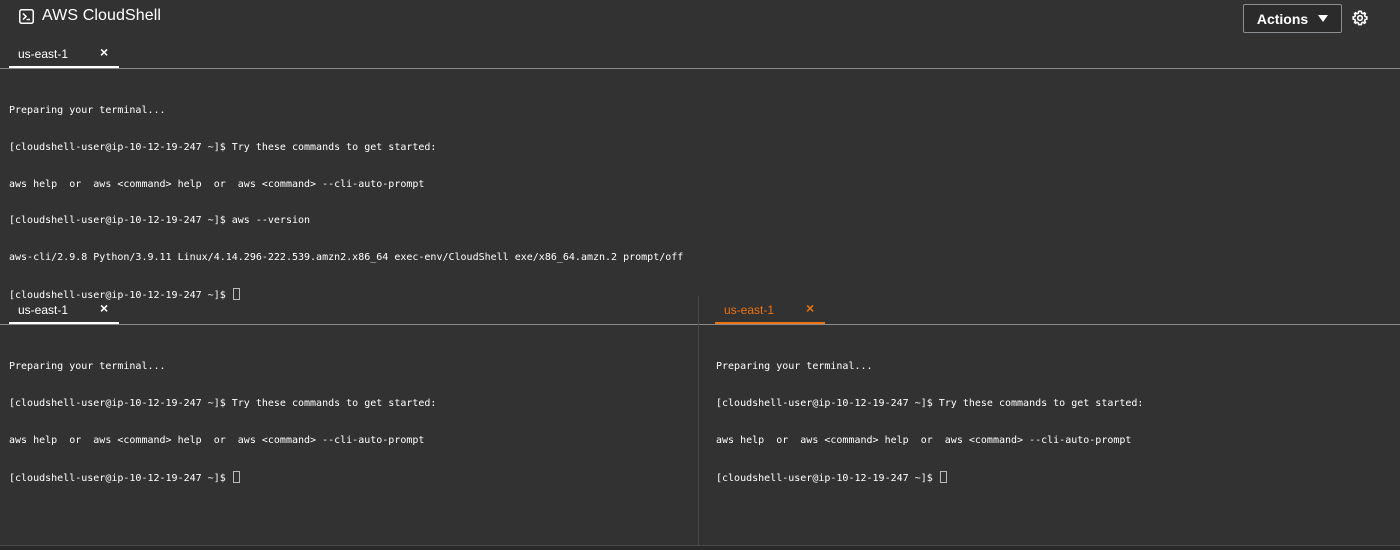 The height and width of the screenshot is (550, 1400). What do you see at coordinates (102, 15) in the screenshot?
I see `app-title: AWS CloudShell` at bounding box center [102, 15].